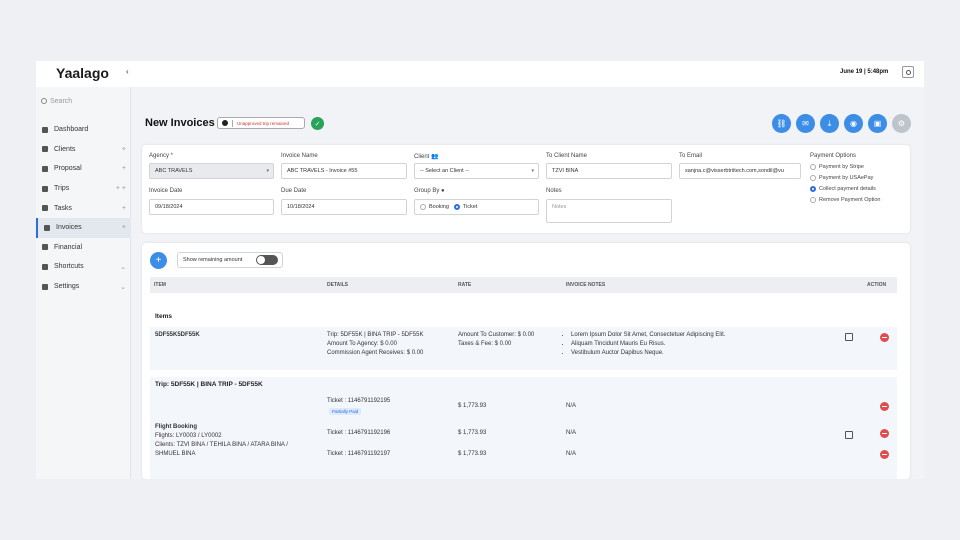 Image resolution: width=960 pixels, height=540 pixels. I want to click on column-header: RATE, so click(465, 285).